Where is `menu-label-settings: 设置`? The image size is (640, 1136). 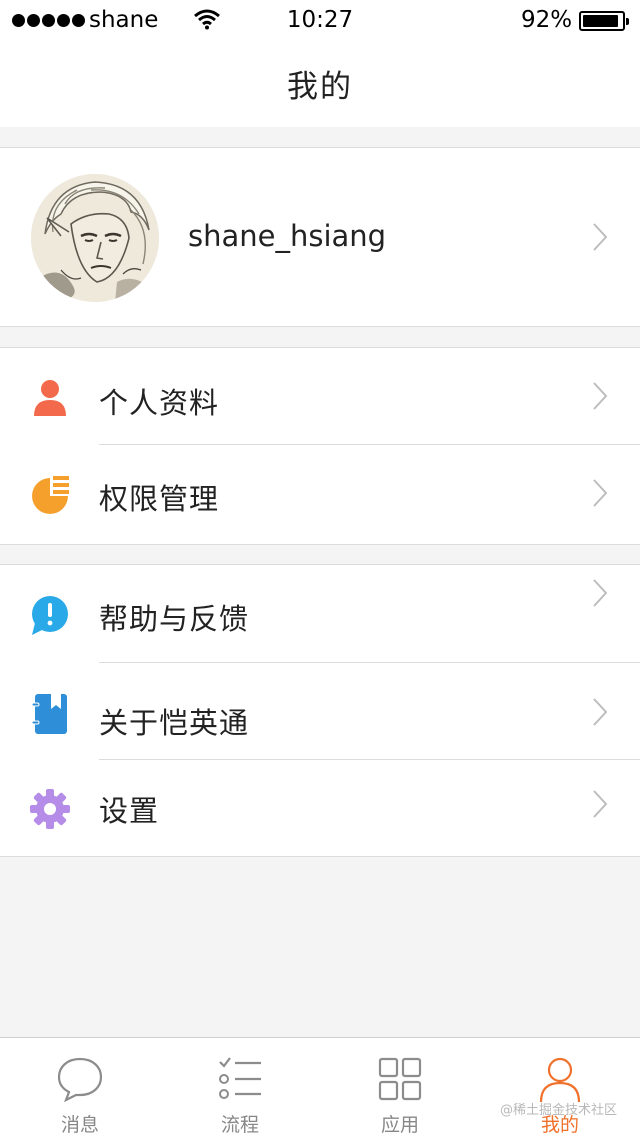
menu-label-settings: 设置 is located at coordinates (129, 811).